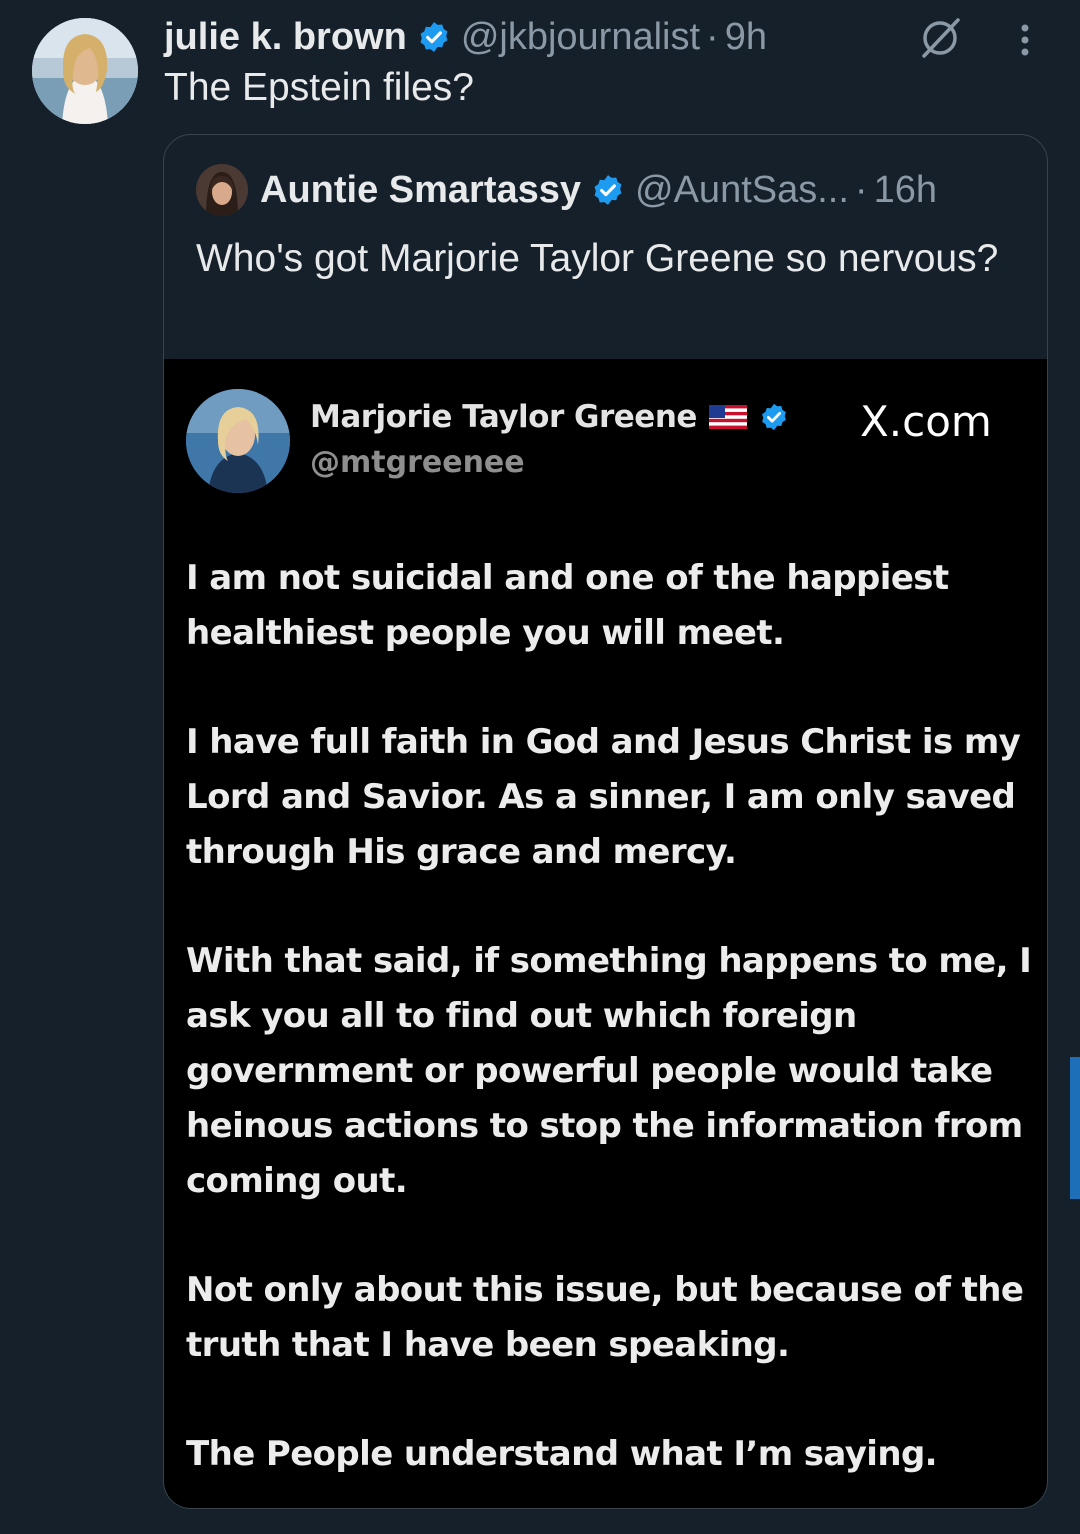 This screenshot has width=1080, height=1534. I want to click on us-flag-icon, so click(727, 417).